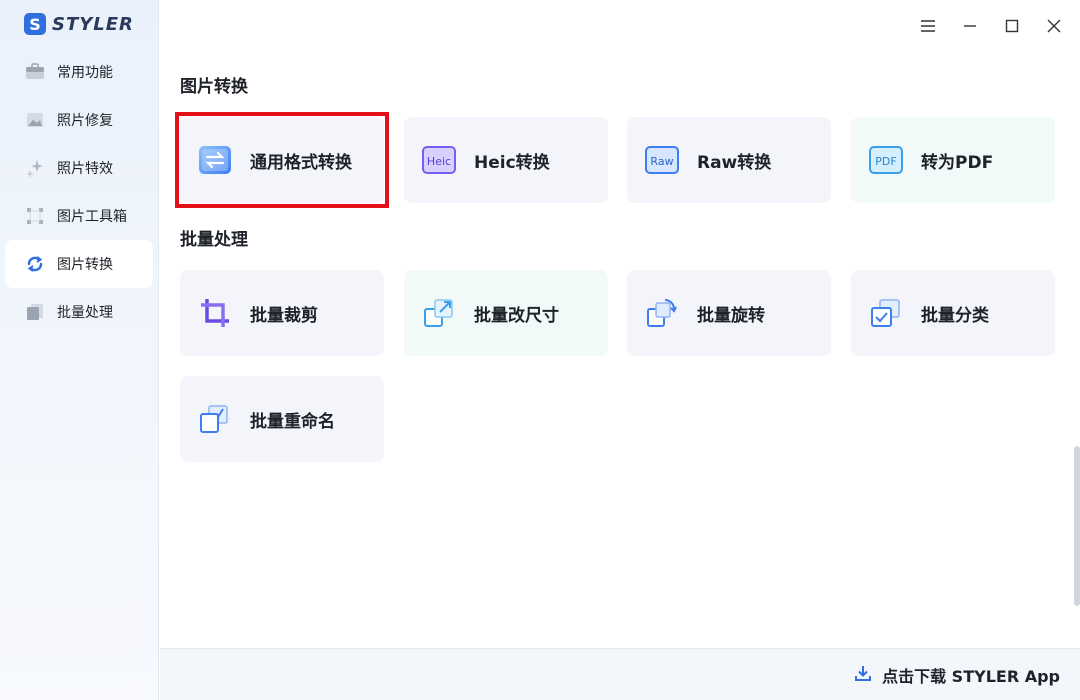 Image resolution: width=1080 pixels, height=700 pixels. Describe the element at coordinates (35, 72) in the screenshot. I see `briefcase-icon` at that location.